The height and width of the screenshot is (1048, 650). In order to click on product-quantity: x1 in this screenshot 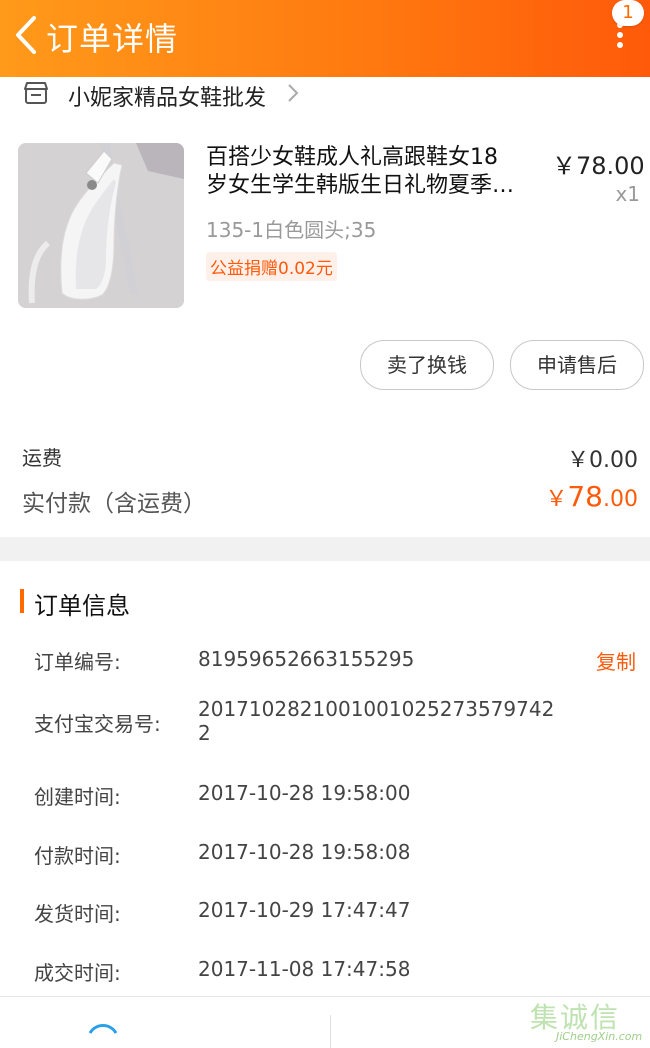, I will do `click(627, 194)`.